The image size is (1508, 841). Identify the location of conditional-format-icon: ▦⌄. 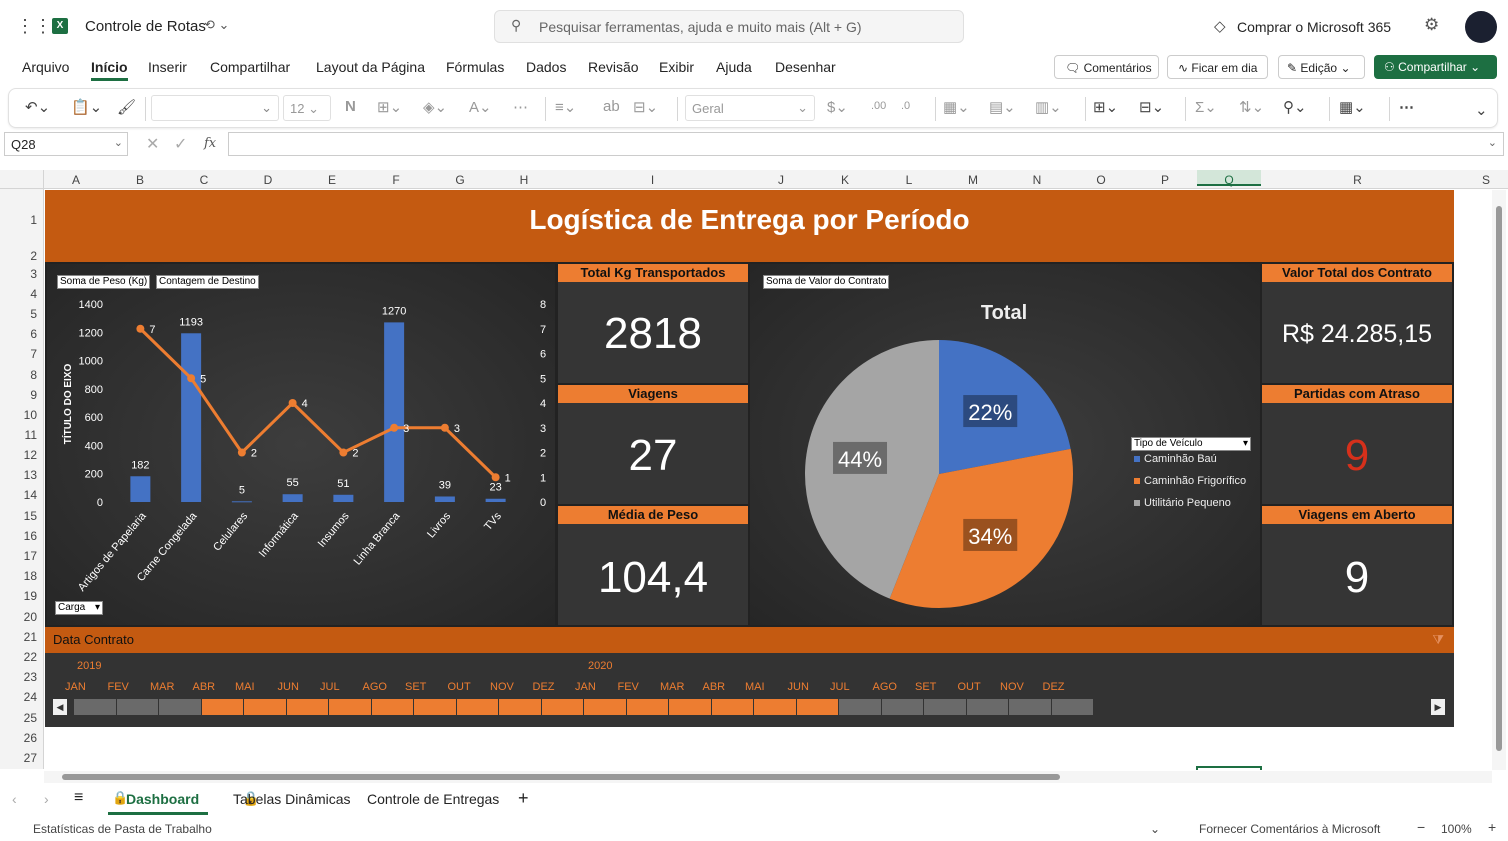
(956, 107).